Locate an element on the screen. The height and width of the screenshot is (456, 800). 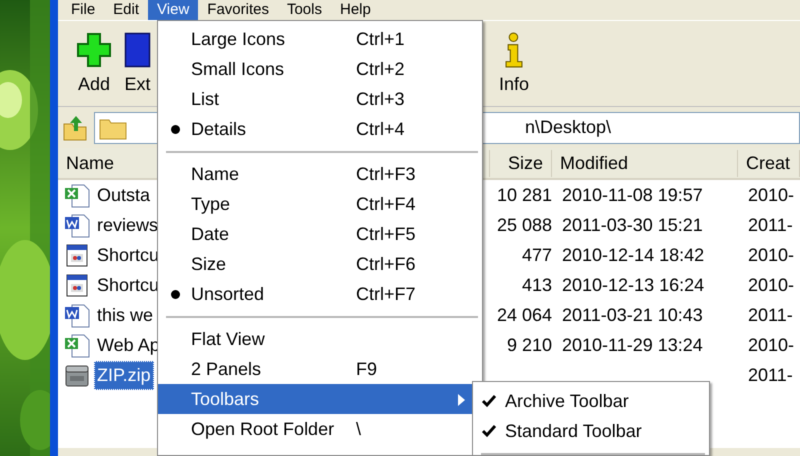
shortcut-text: Ctrl+4 is located at coordinates (381, 129).